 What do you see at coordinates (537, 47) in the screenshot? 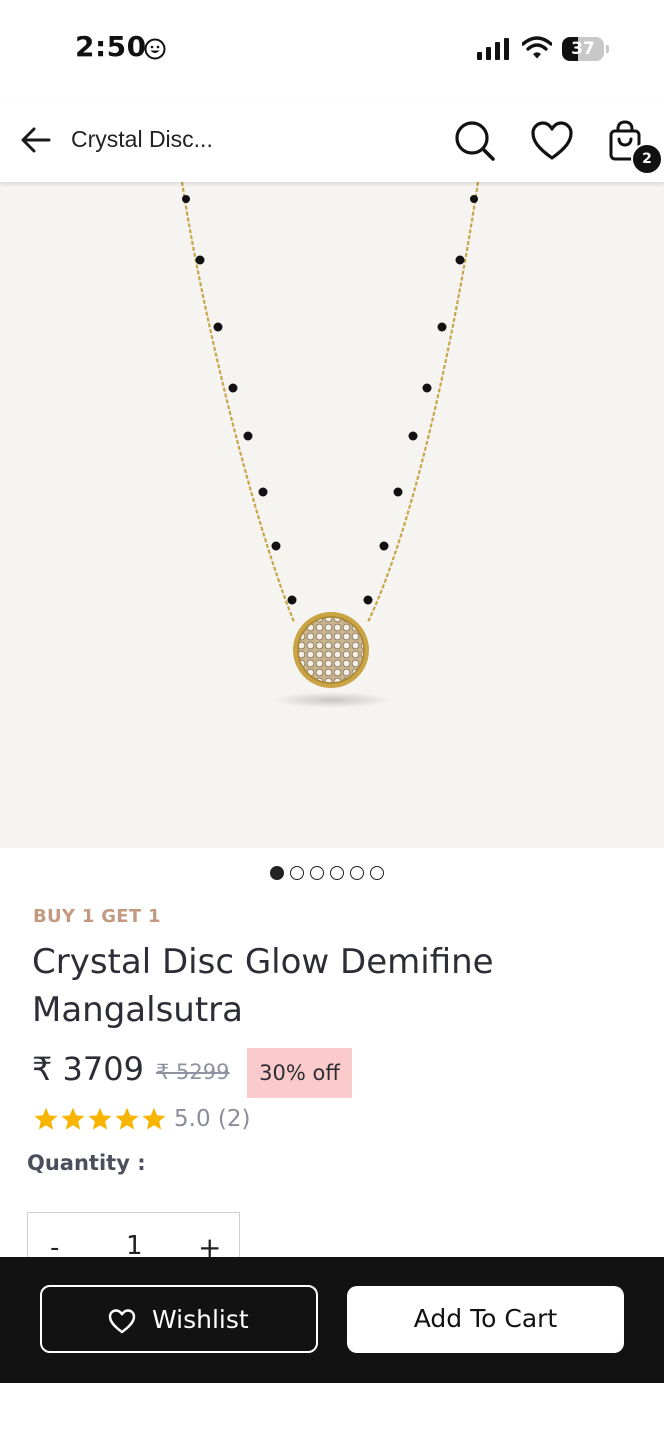
I see `wifi-icon` at bounding box center [537, 47].